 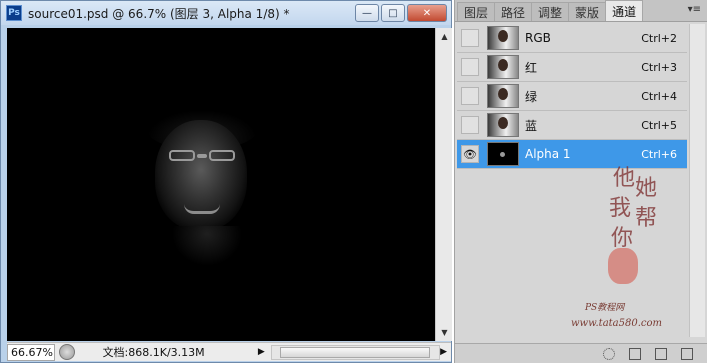 What do you see at coordinates (531, 125) in the screenshot?
I see `channel-name: 蓝` at bounding box center [531, 125].